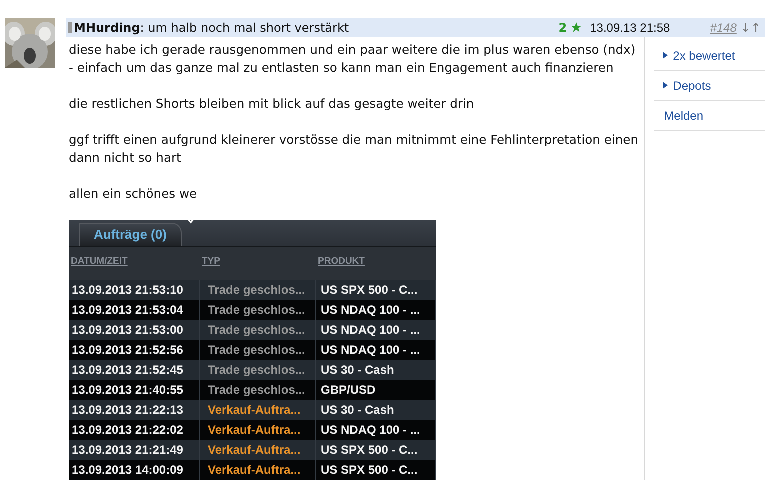 Image resolution: width=780 pixels, height=492 pixels. I want to click on rating-count: 2, so click(563, 27).